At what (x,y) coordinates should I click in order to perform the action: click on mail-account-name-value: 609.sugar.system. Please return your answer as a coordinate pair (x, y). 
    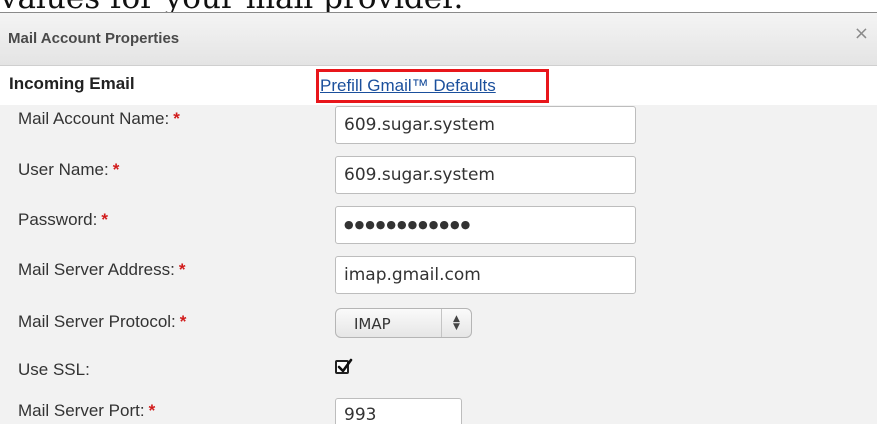
    Looking at the image, I should click on (419, 125).